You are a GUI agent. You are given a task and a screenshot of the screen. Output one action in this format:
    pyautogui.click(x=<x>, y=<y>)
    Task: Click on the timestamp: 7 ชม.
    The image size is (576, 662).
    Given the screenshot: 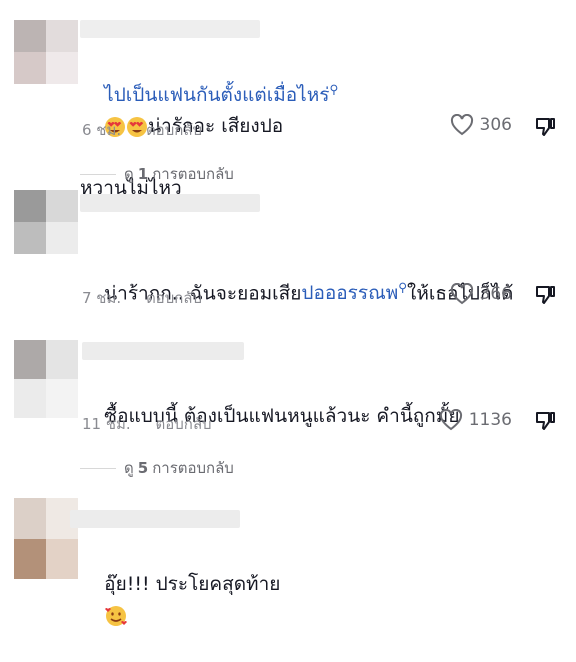 What is the action you would take?
    pyautogui.click(x=102, y=298)
    